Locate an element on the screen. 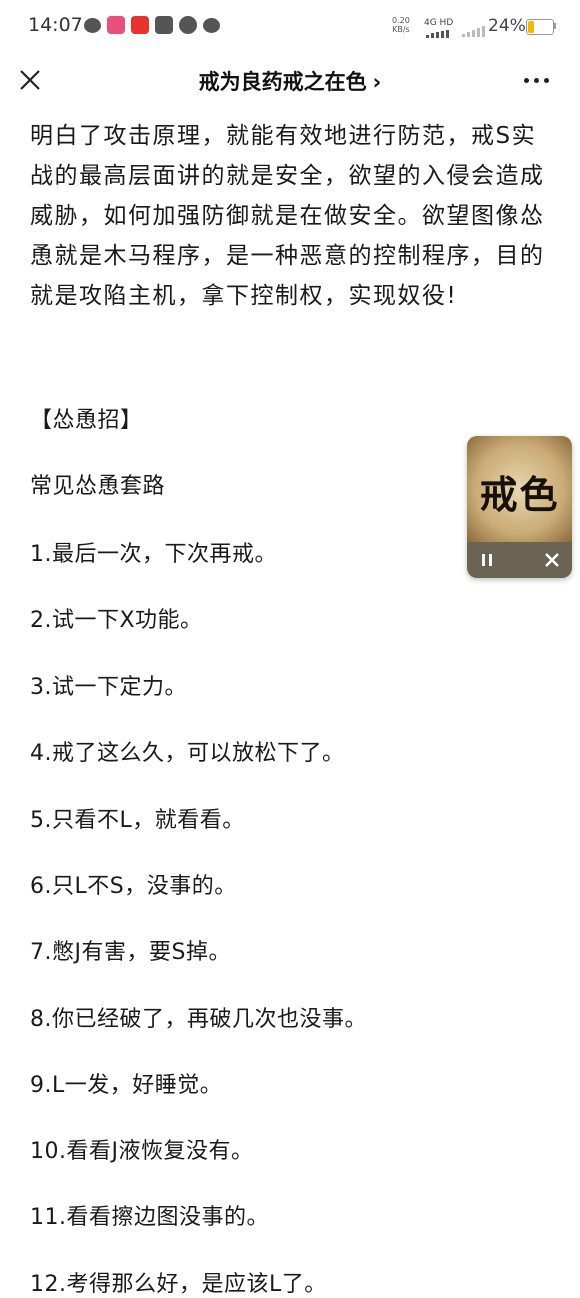  player-cover-text: 戒色 is located at coordinates (519, 494).